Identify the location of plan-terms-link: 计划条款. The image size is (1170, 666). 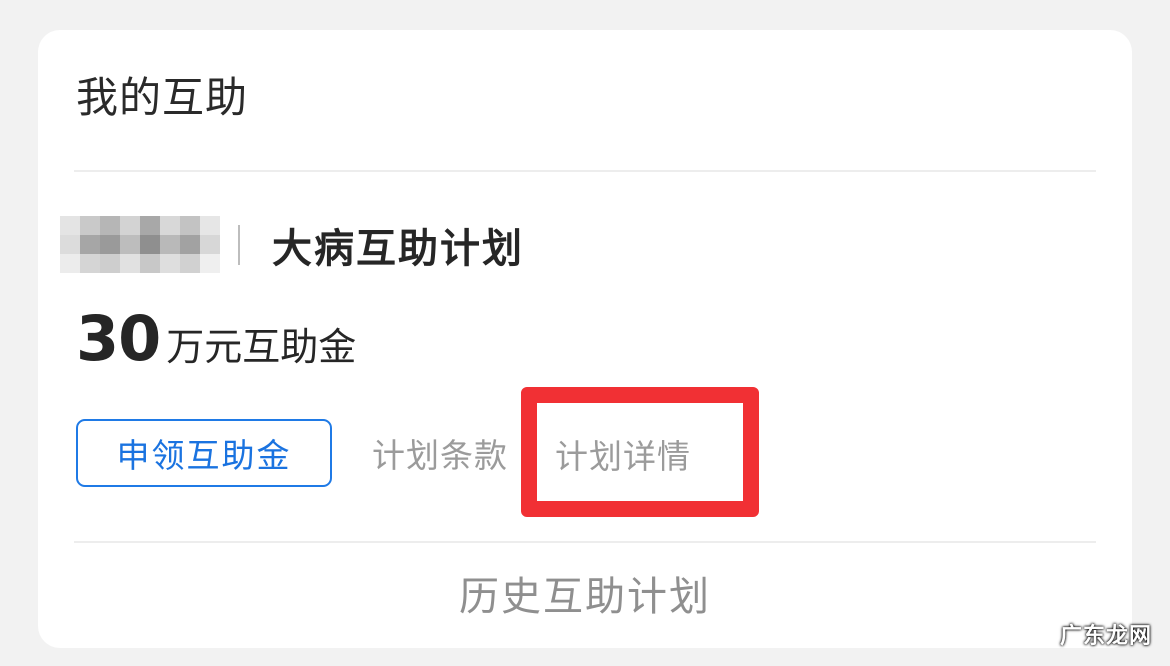
(440, 453).